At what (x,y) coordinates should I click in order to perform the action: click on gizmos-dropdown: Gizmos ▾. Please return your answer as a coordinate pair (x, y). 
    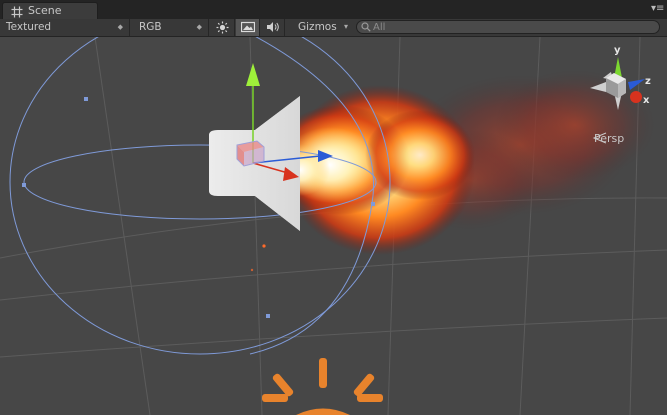
    Looking at the image, I should click on (322, 27).